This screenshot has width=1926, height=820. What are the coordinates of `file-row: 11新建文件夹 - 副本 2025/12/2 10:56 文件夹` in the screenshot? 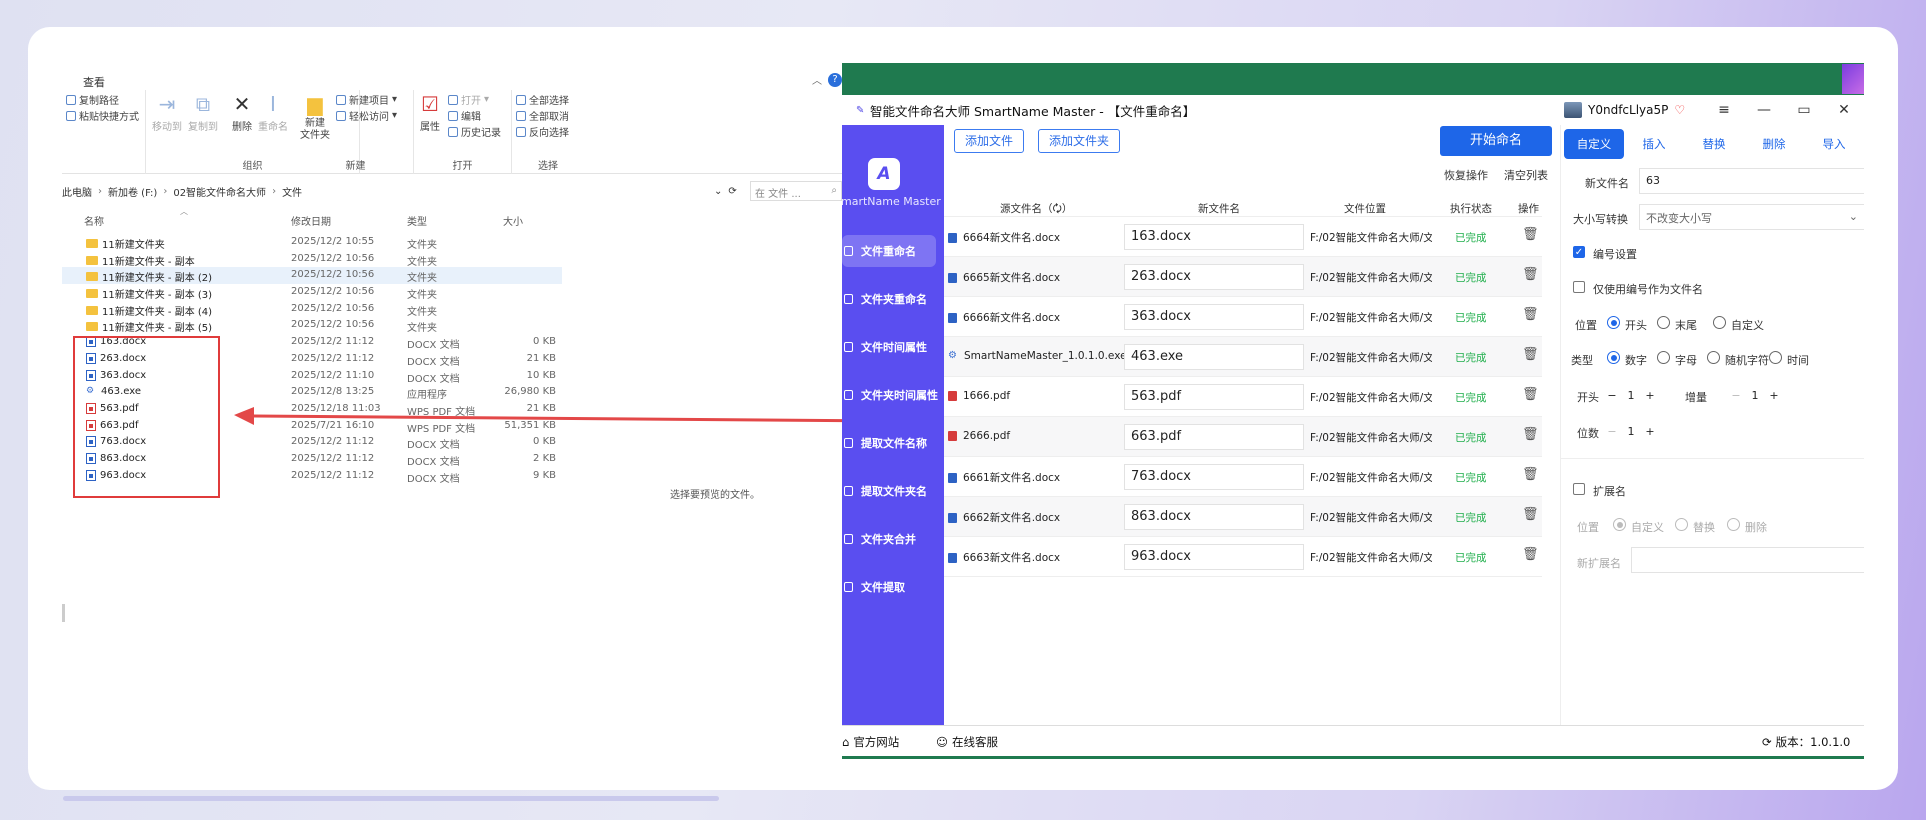 It's located at (312, 259).